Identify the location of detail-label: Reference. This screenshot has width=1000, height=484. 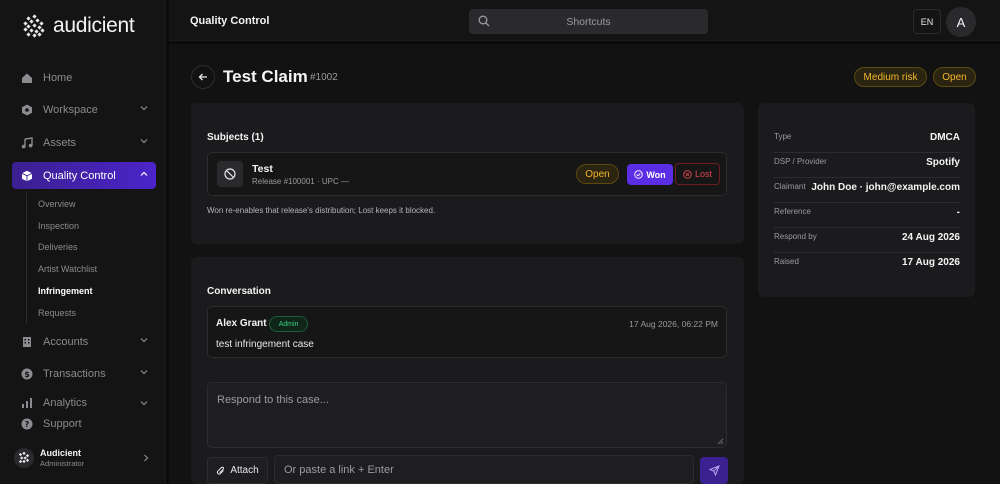
(792, 211).